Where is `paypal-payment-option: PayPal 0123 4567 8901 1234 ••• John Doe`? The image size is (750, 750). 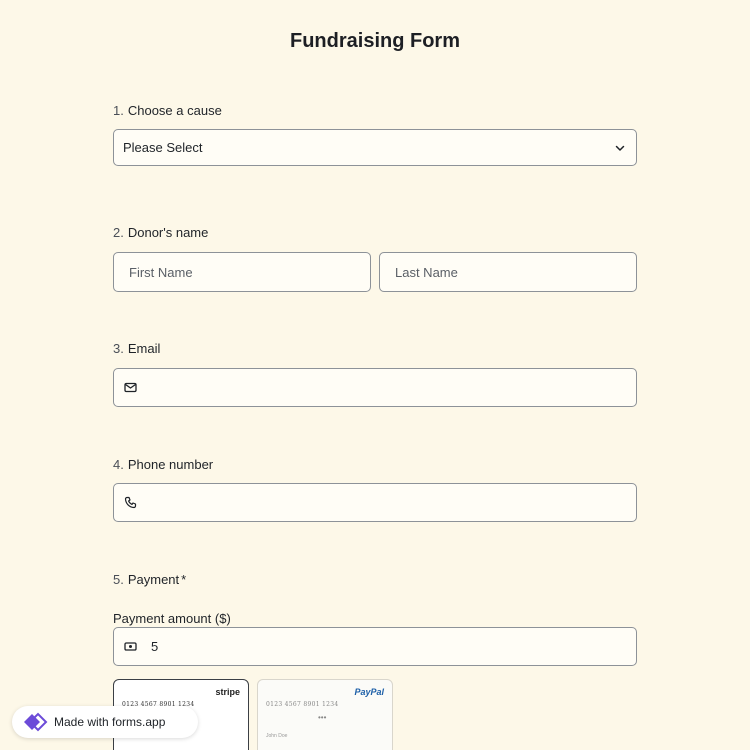 paypal-payment-option: PayPal 0123 4567 8901 1234 ••• John Doe is located at coordinates (325, 714).